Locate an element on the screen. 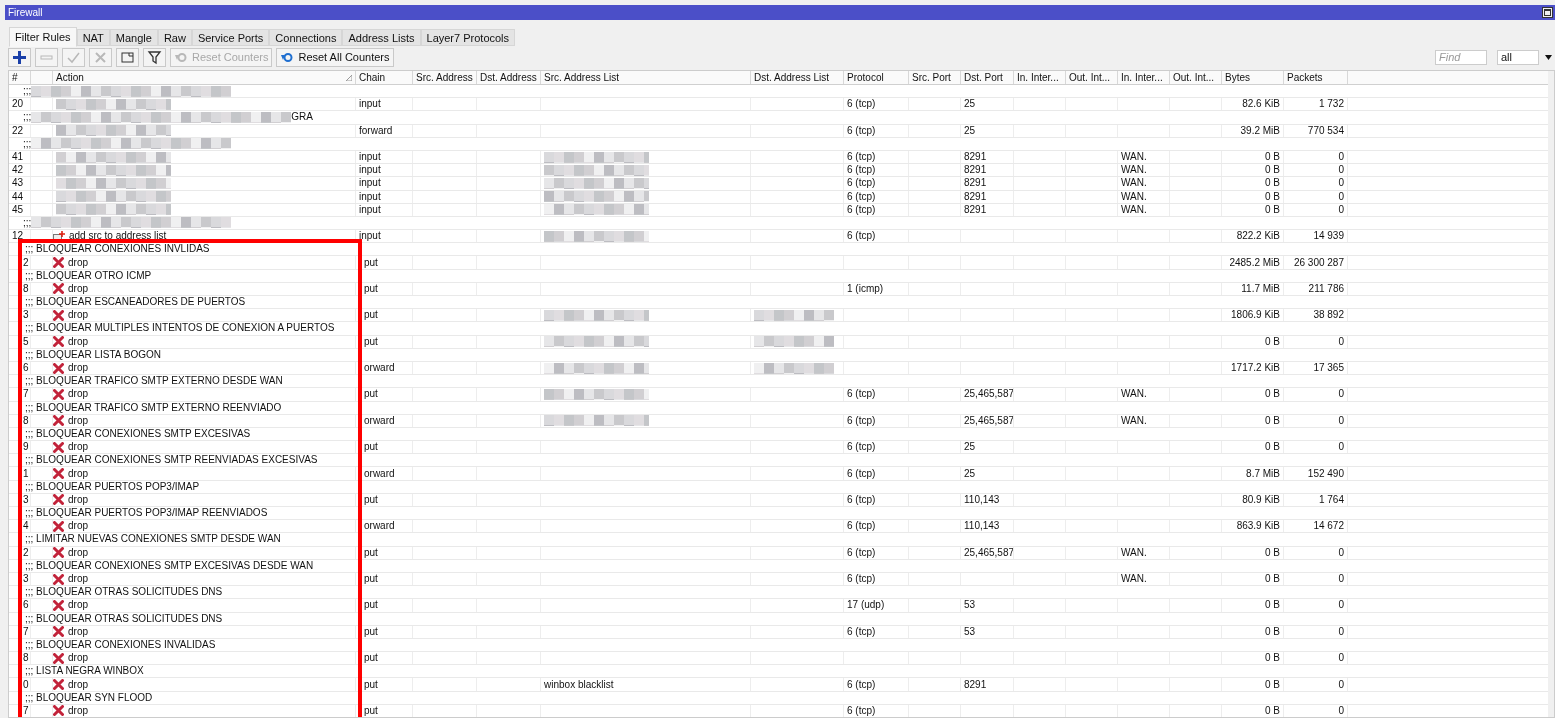  rule-comment: ;;; is located at coordinates (27, 117).